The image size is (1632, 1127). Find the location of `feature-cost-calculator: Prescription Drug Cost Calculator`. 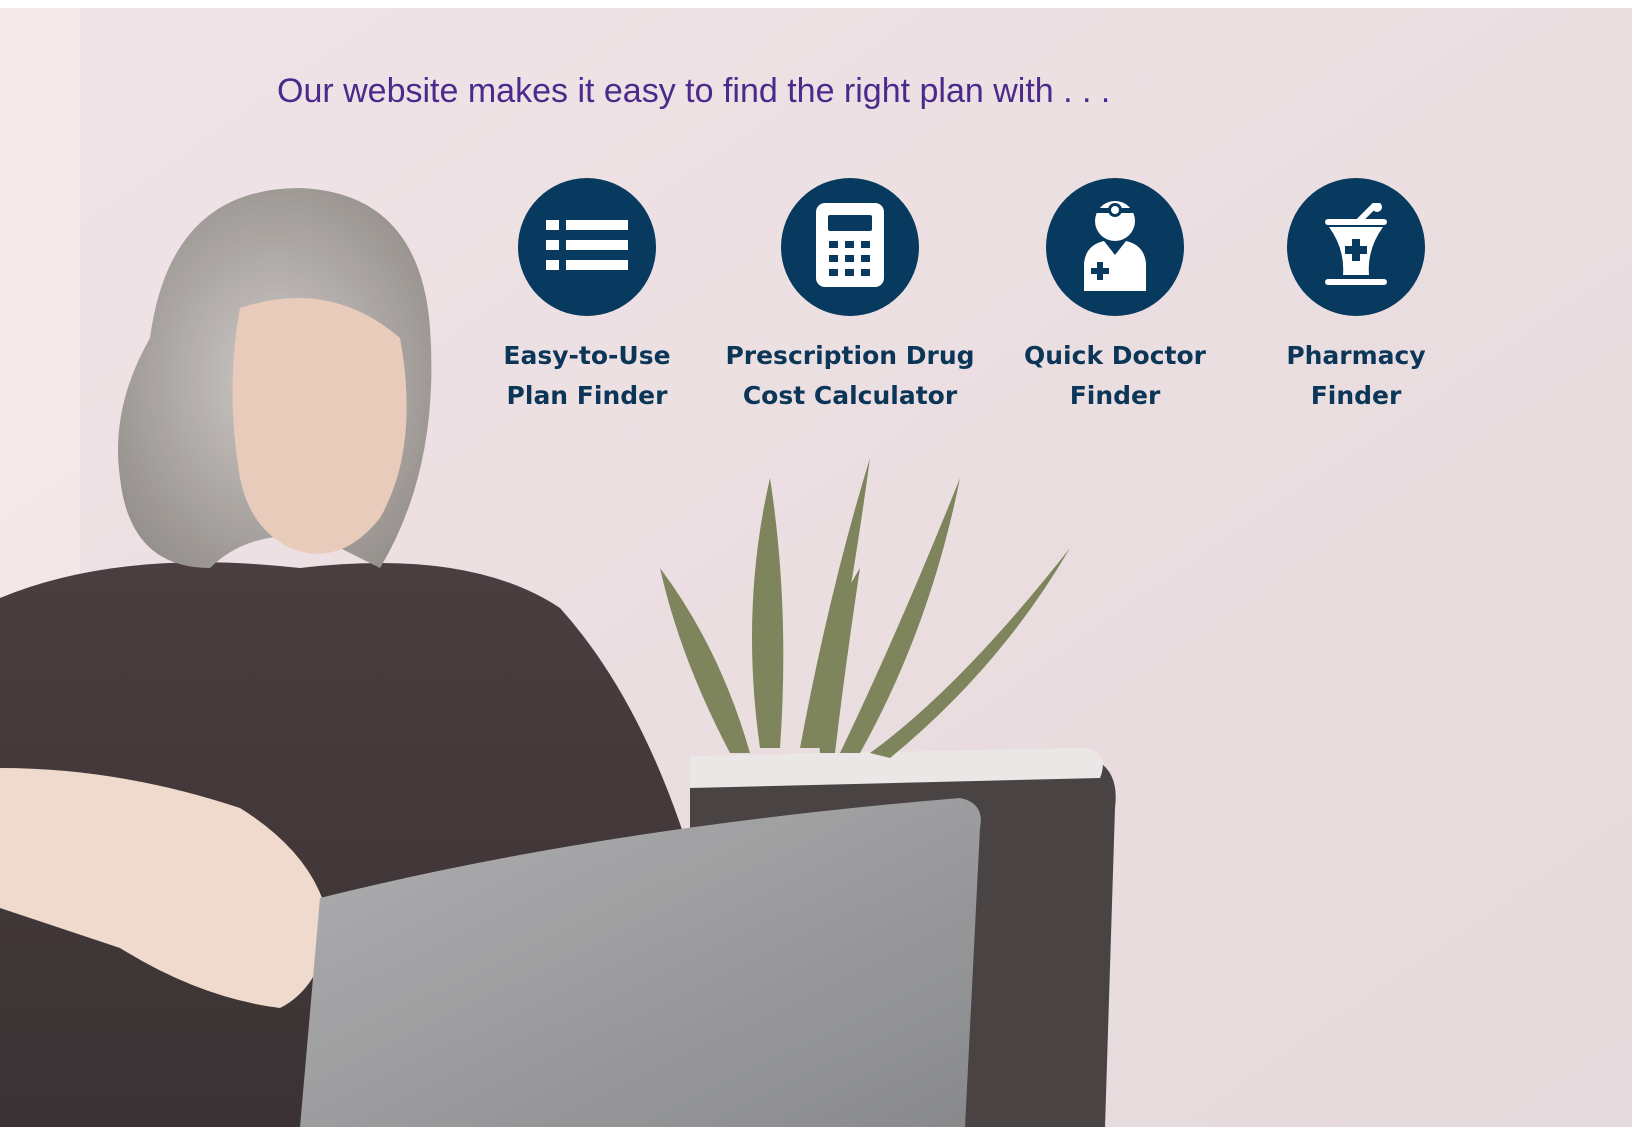

feature-cost-calculator: Prescription Drug Cost Calculator is located at coordinates (850, 297).